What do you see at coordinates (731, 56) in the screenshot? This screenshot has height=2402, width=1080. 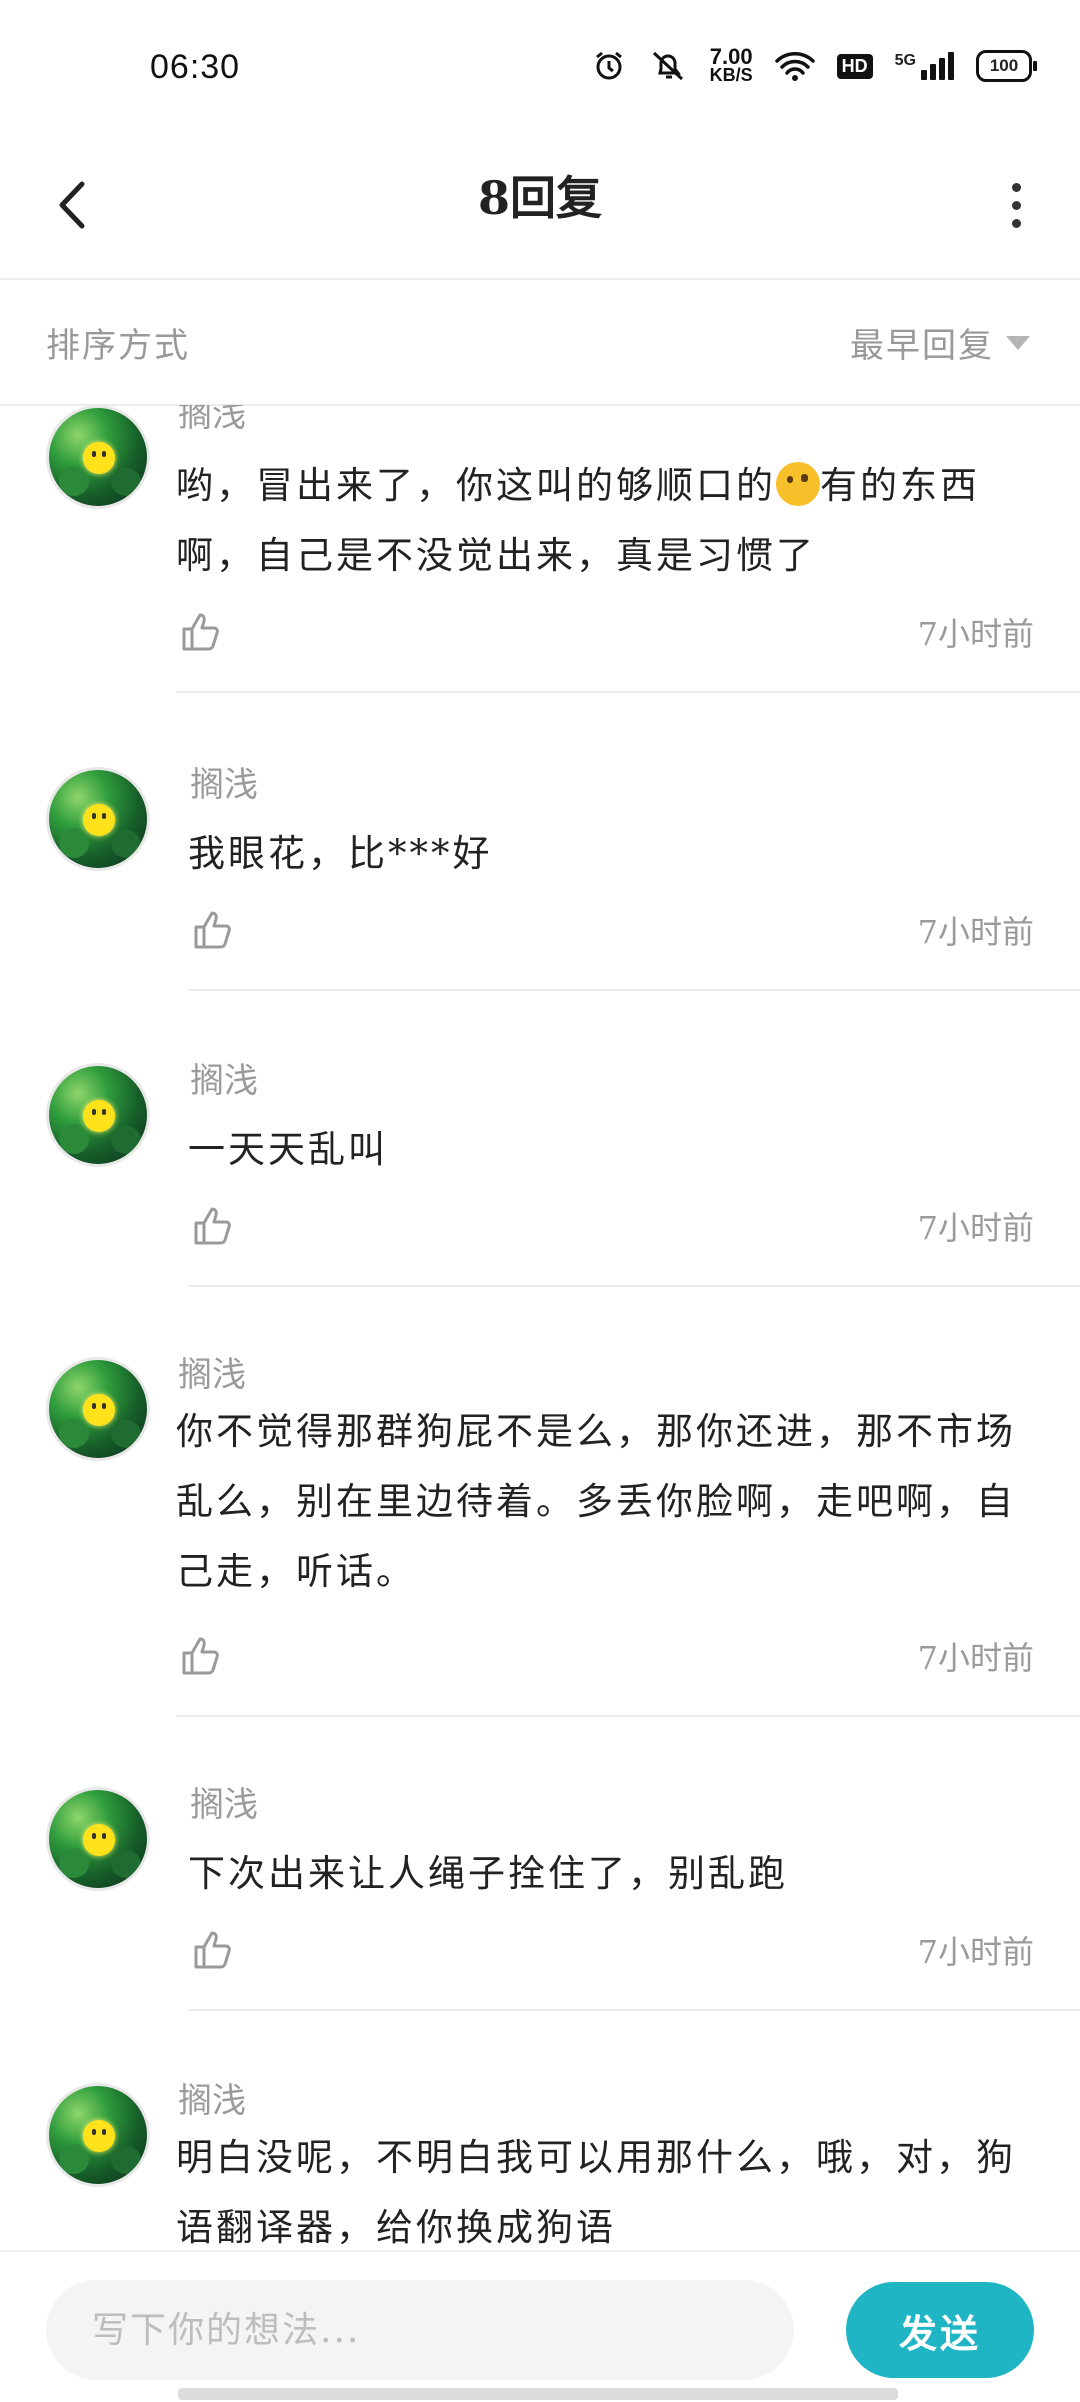 I see `network-speed-value: 7.00` at bounding box center [731, 56].